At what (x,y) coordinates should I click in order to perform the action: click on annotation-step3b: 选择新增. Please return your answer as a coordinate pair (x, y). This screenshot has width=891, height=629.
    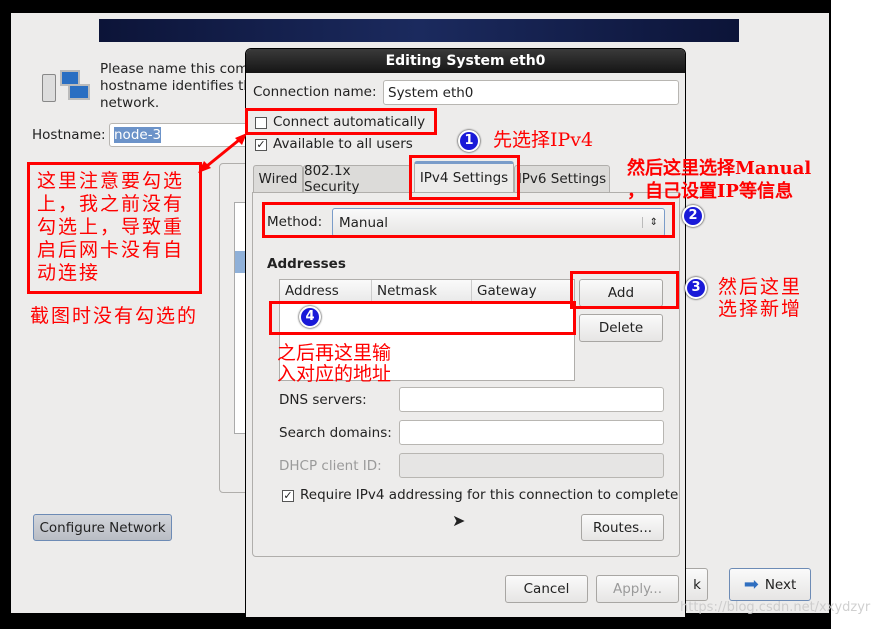
    Looking at the image, I should click on (760, 309).